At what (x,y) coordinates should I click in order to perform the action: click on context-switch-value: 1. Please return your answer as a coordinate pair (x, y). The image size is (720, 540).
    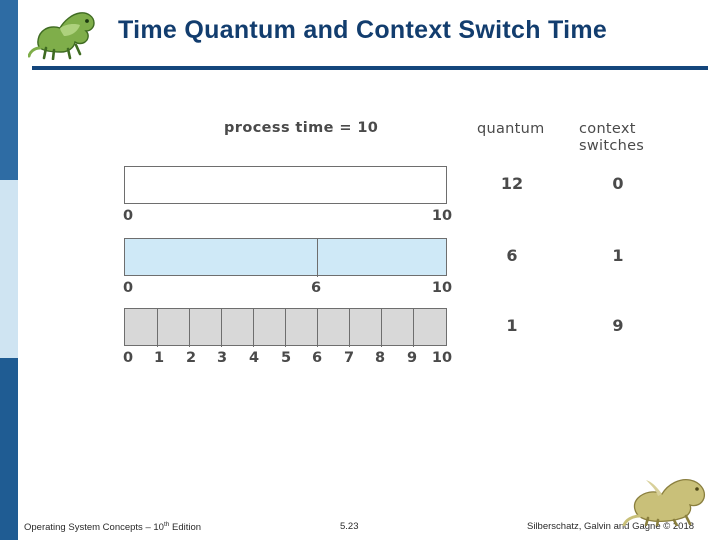
    Looking at the image, I should click on (618, 255).